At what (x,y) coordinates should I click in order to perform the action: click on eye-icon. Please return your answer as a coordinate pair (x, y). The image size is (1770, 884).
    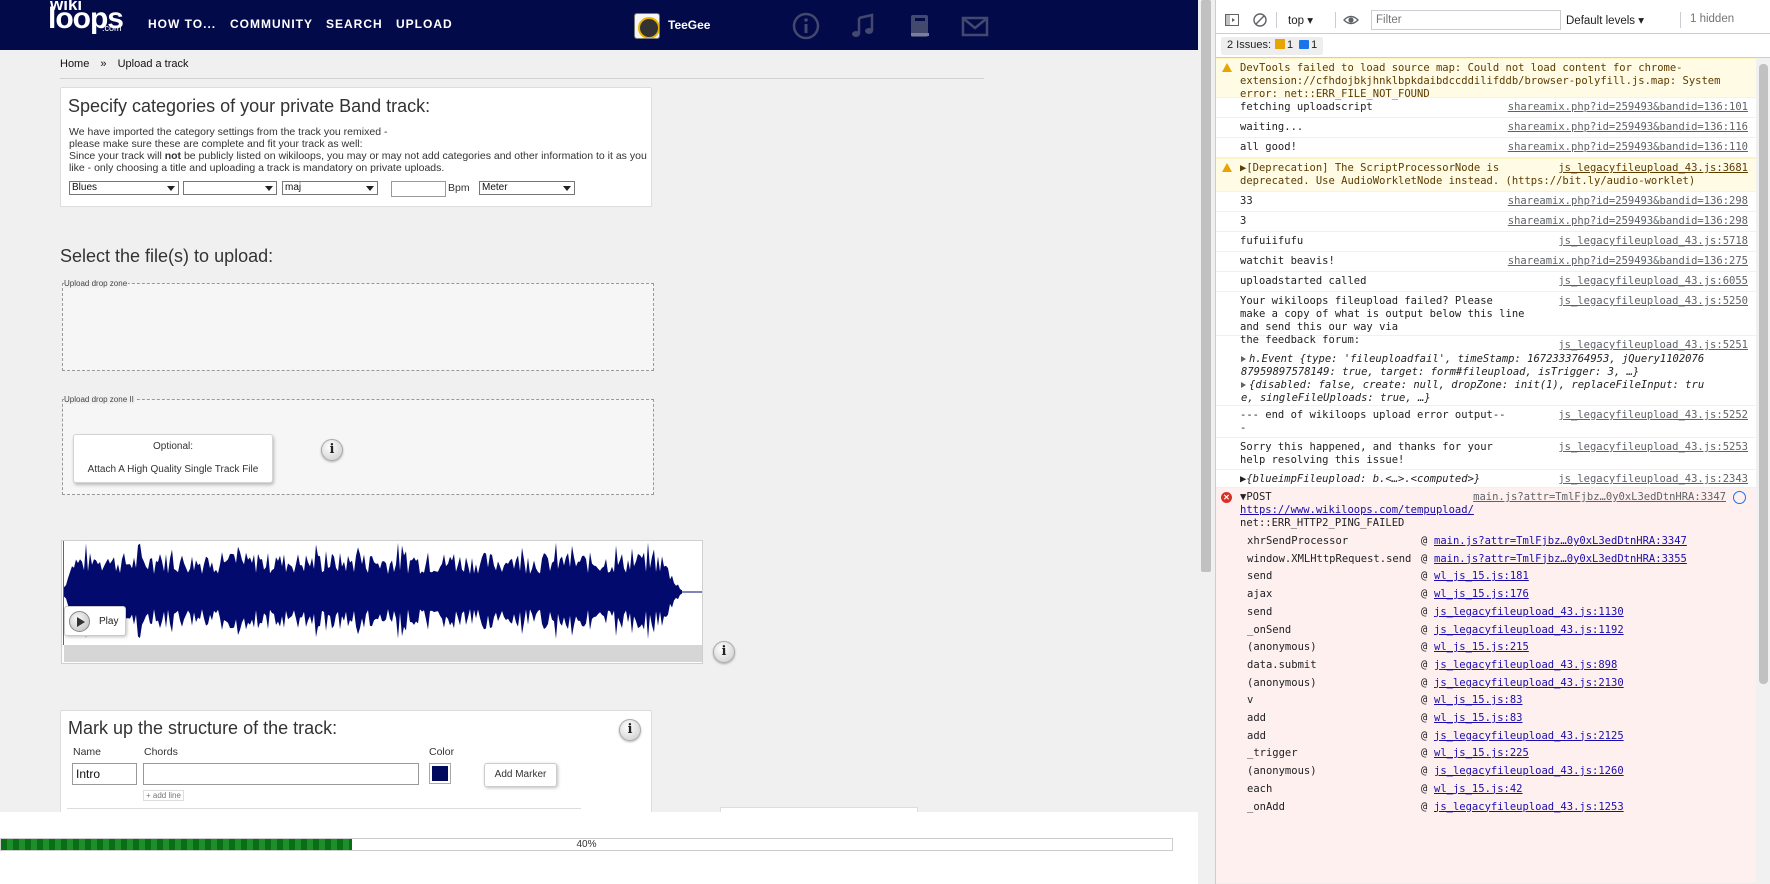
    Looking at the image, I should click on (1351, 20).